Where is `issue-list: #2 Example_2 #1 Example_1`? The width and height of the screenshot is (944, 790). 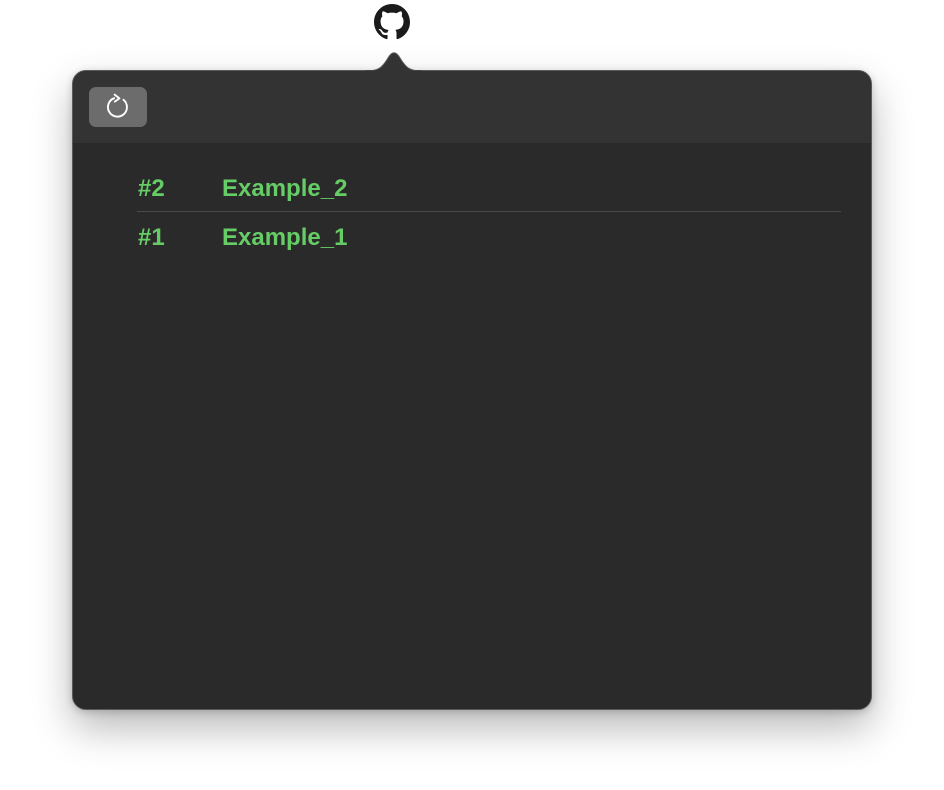
issue-list: #2 Example_2 #1 Example_1 is located at coordinates (489, 215).